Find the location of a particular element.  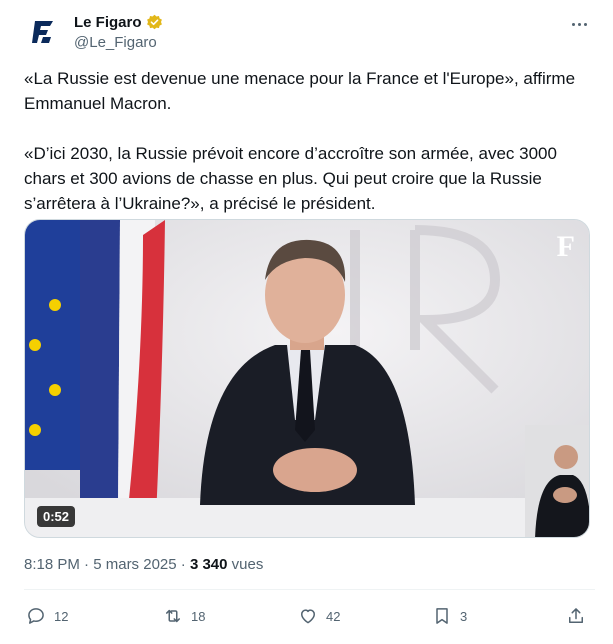

author-name: Le Figaro is located at coordinates (108, 22).